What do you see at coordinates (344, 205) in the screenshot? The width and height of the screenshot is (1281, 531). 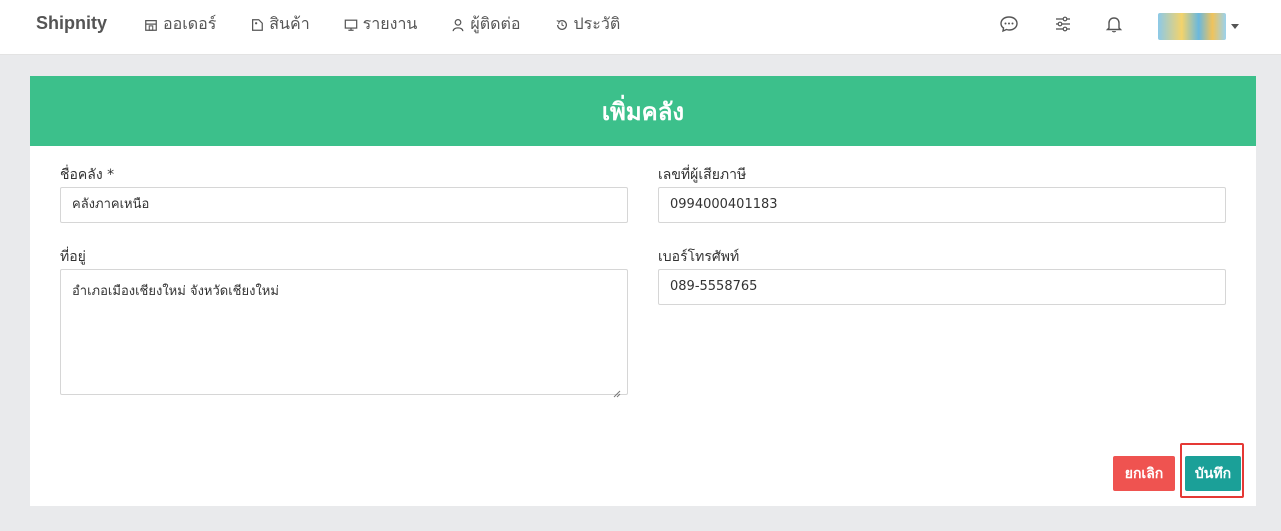 I see `warehouse-name-input: คลังภาคเหนือ` at bounding box center [344, 205].